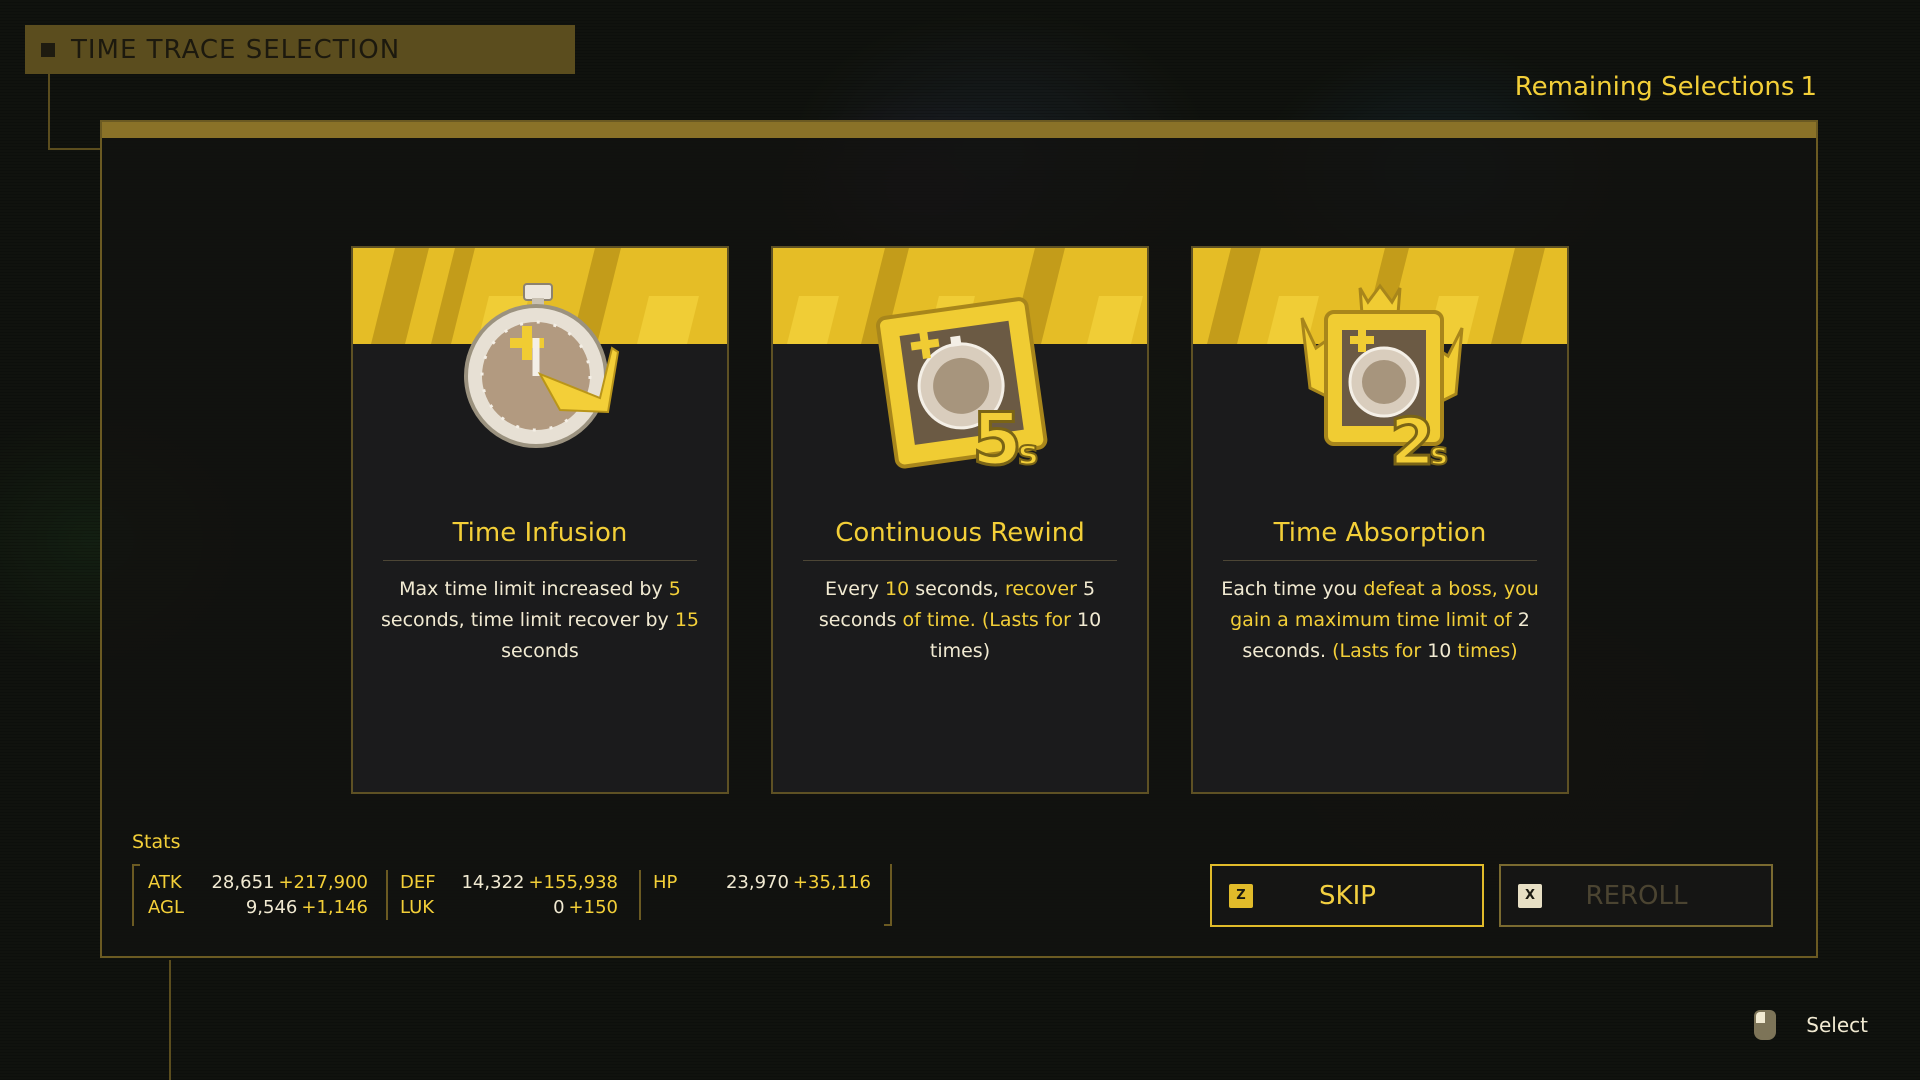 The image size is (1920, 1080). Describe the element at coordinates (989, 620) in the screenshot. I see `card-description-segment: of time. (Lasts for` at that location.